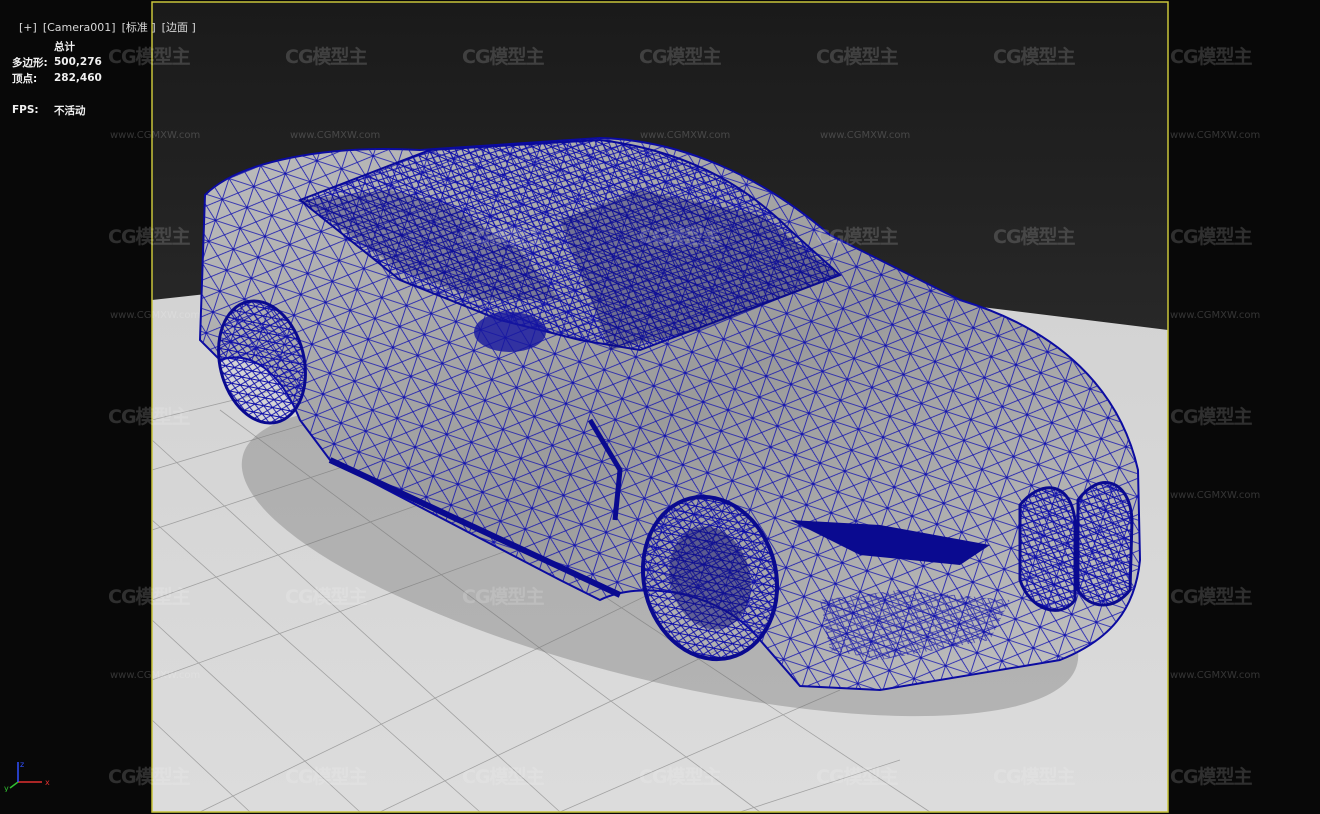 The image size is (1320, 814). I want to click on polys-value: 500,276, so click(78, 62).